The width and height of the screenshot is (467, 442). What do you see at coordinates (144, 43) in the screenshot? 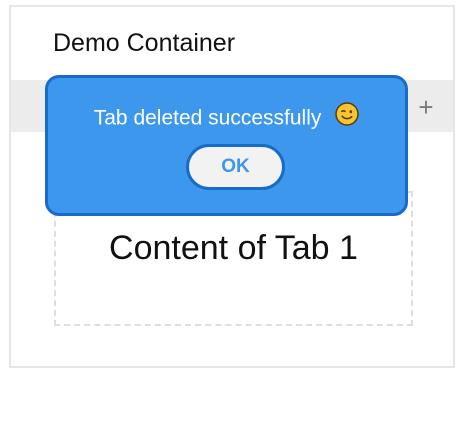
I see `container-title: Demo Container` at bounding box center [144, 43].